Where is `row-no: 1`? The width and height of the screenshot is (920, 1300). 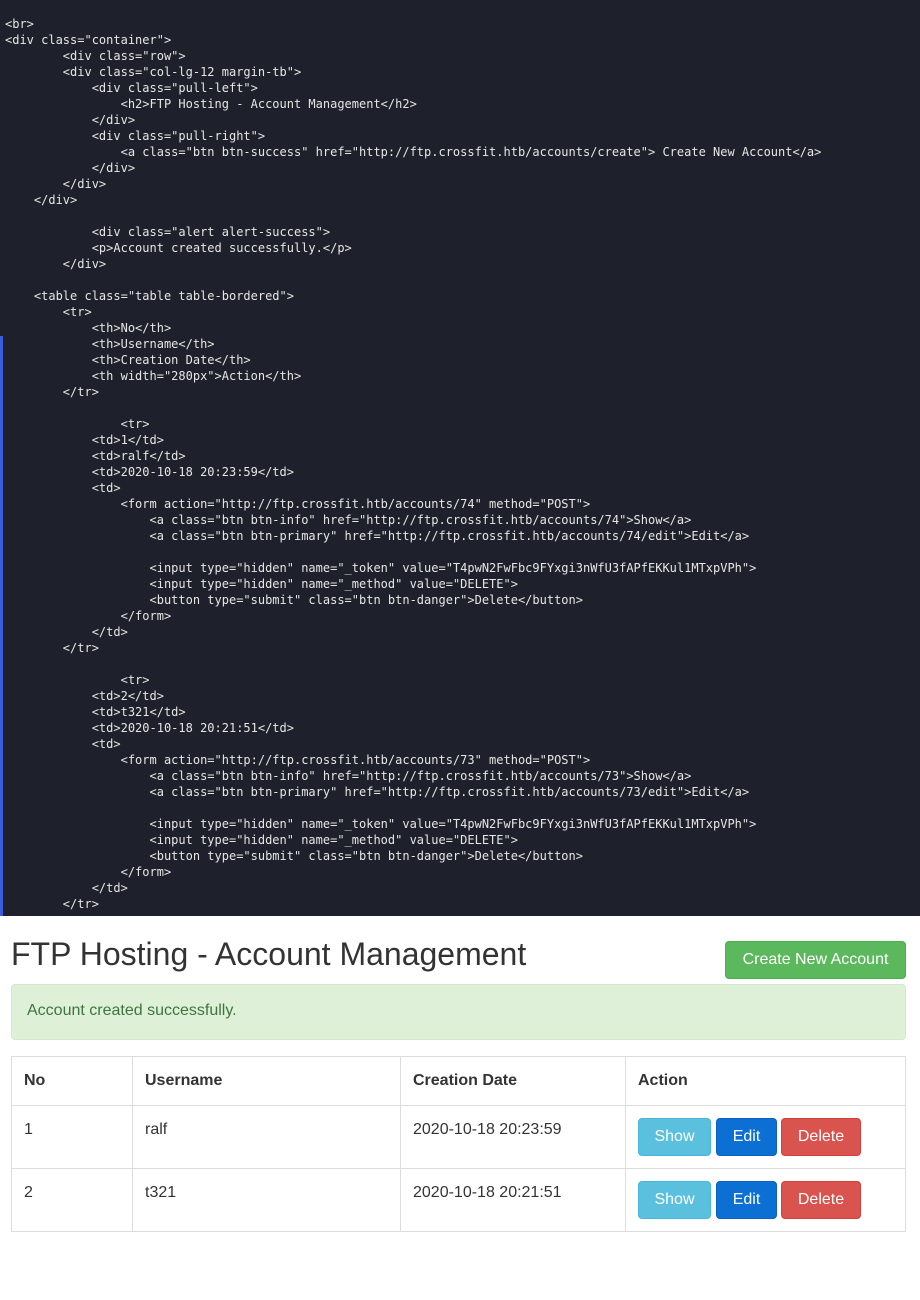 row-no: 1 is located at coordinates (28, 1129).